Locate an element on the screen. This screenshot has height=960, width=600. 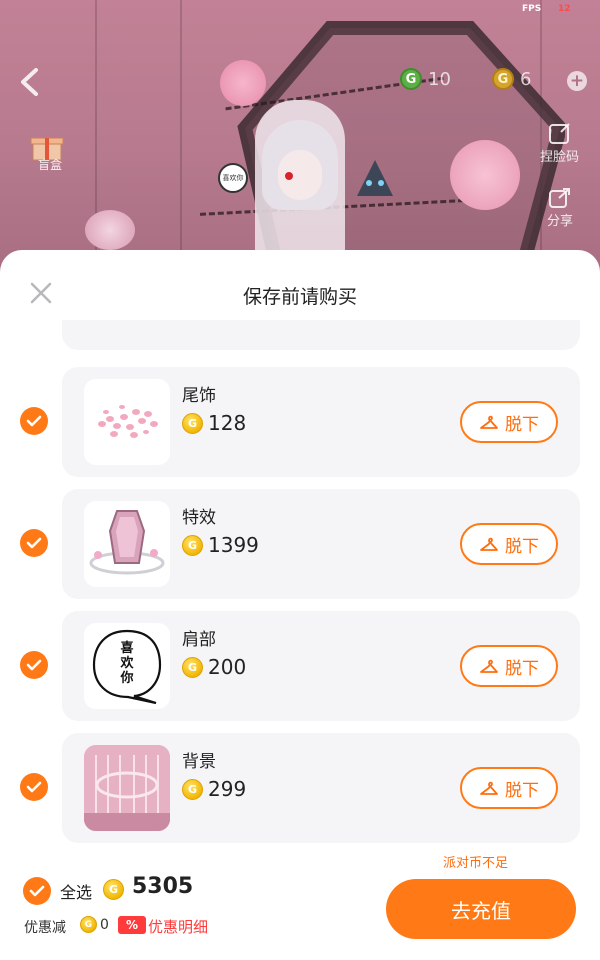
item-price-value: 200 is located at coordinates (227, 667).